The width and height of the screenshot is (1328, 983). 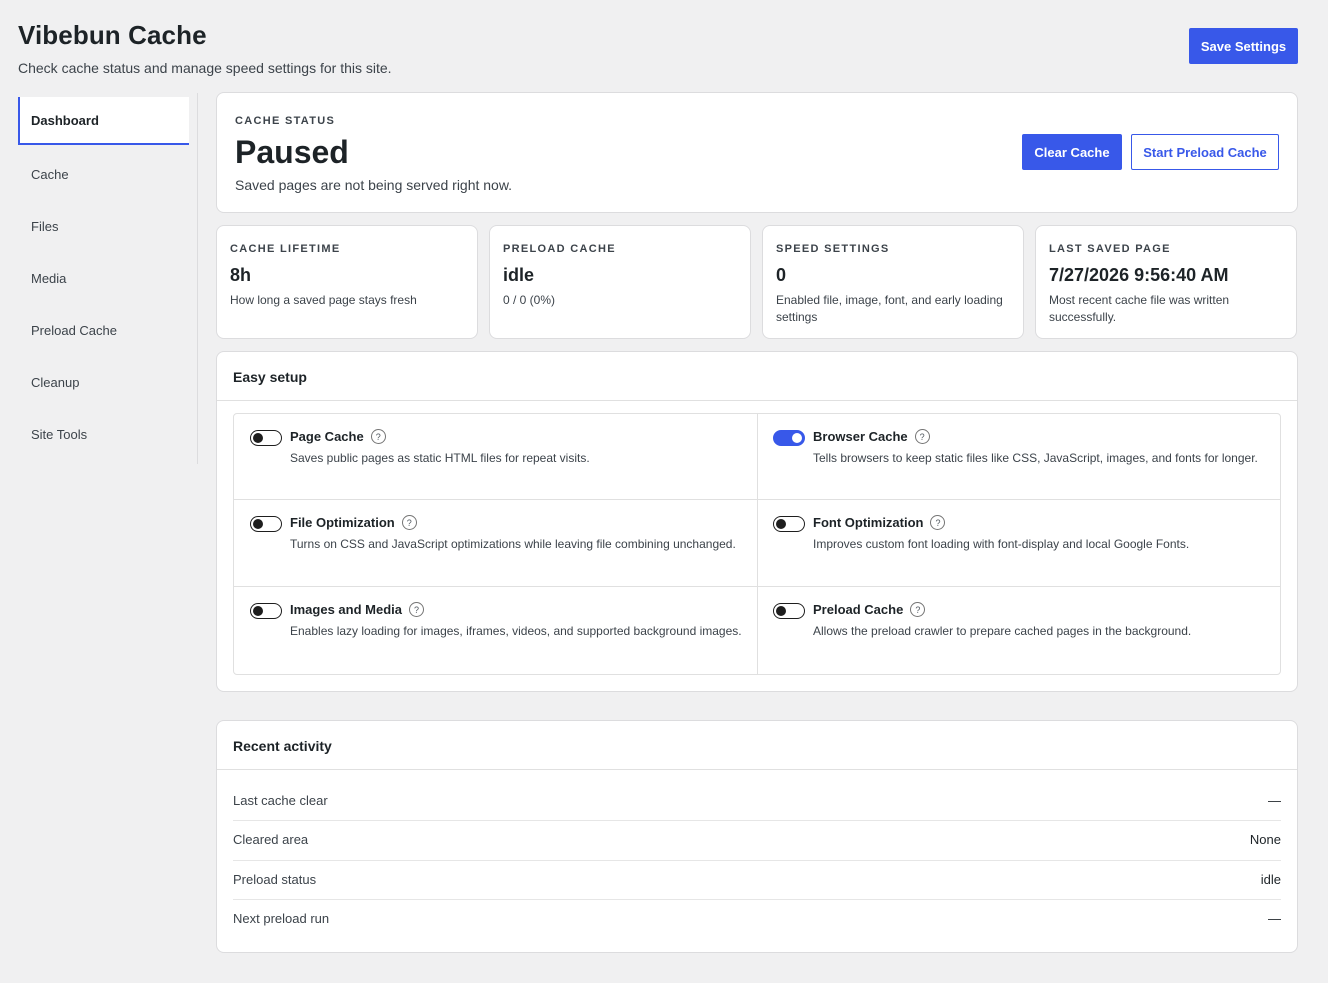 I want to click on easy-setup-title: Easy setup, so click(x=270, y=377).